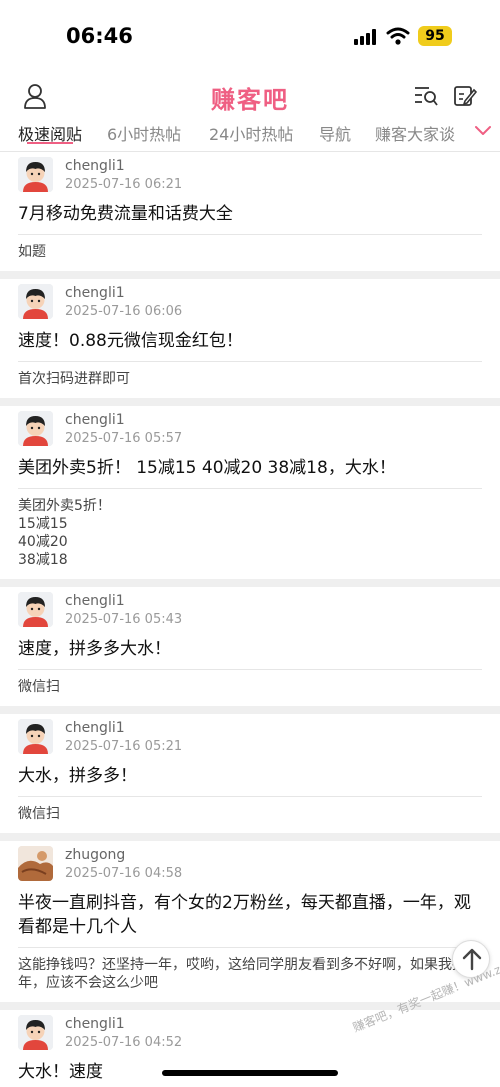 This screenshot has width=500, height=1087. Describe the element at coordinates (74, 379) in the screenshot. I see `post-summary: 首次扫码进群即可` at that location.